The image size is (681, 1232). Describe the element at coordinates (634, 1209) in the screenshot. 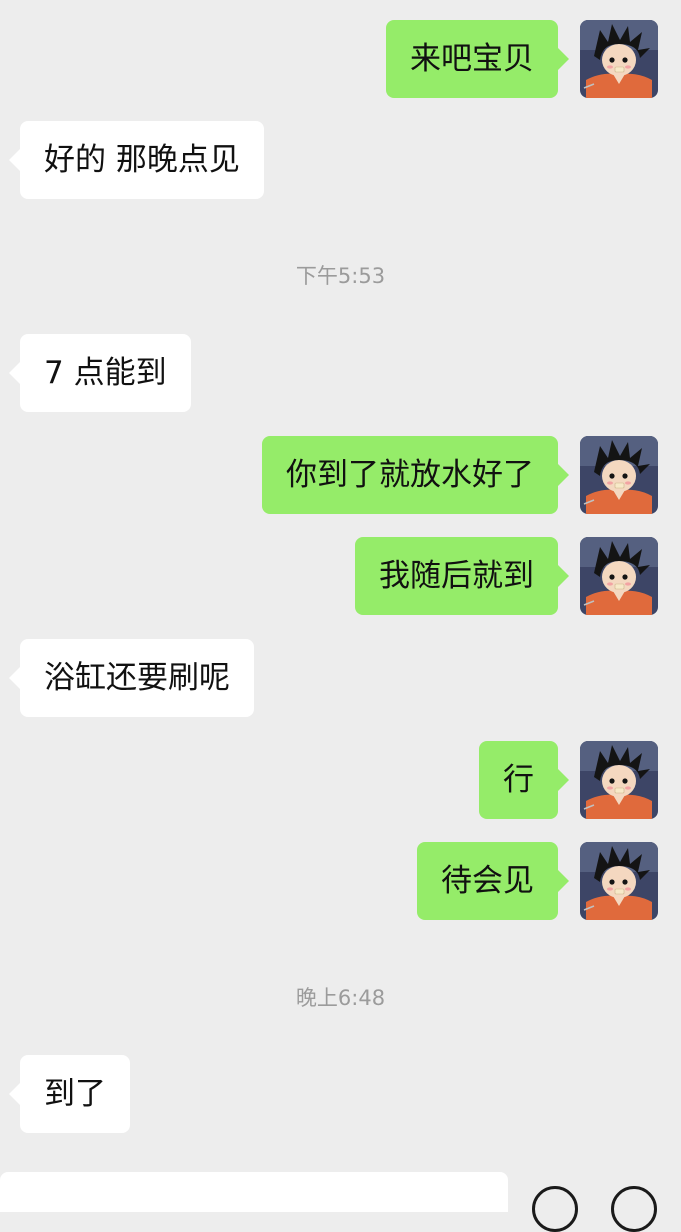

I see `add-more-icon` at that location.